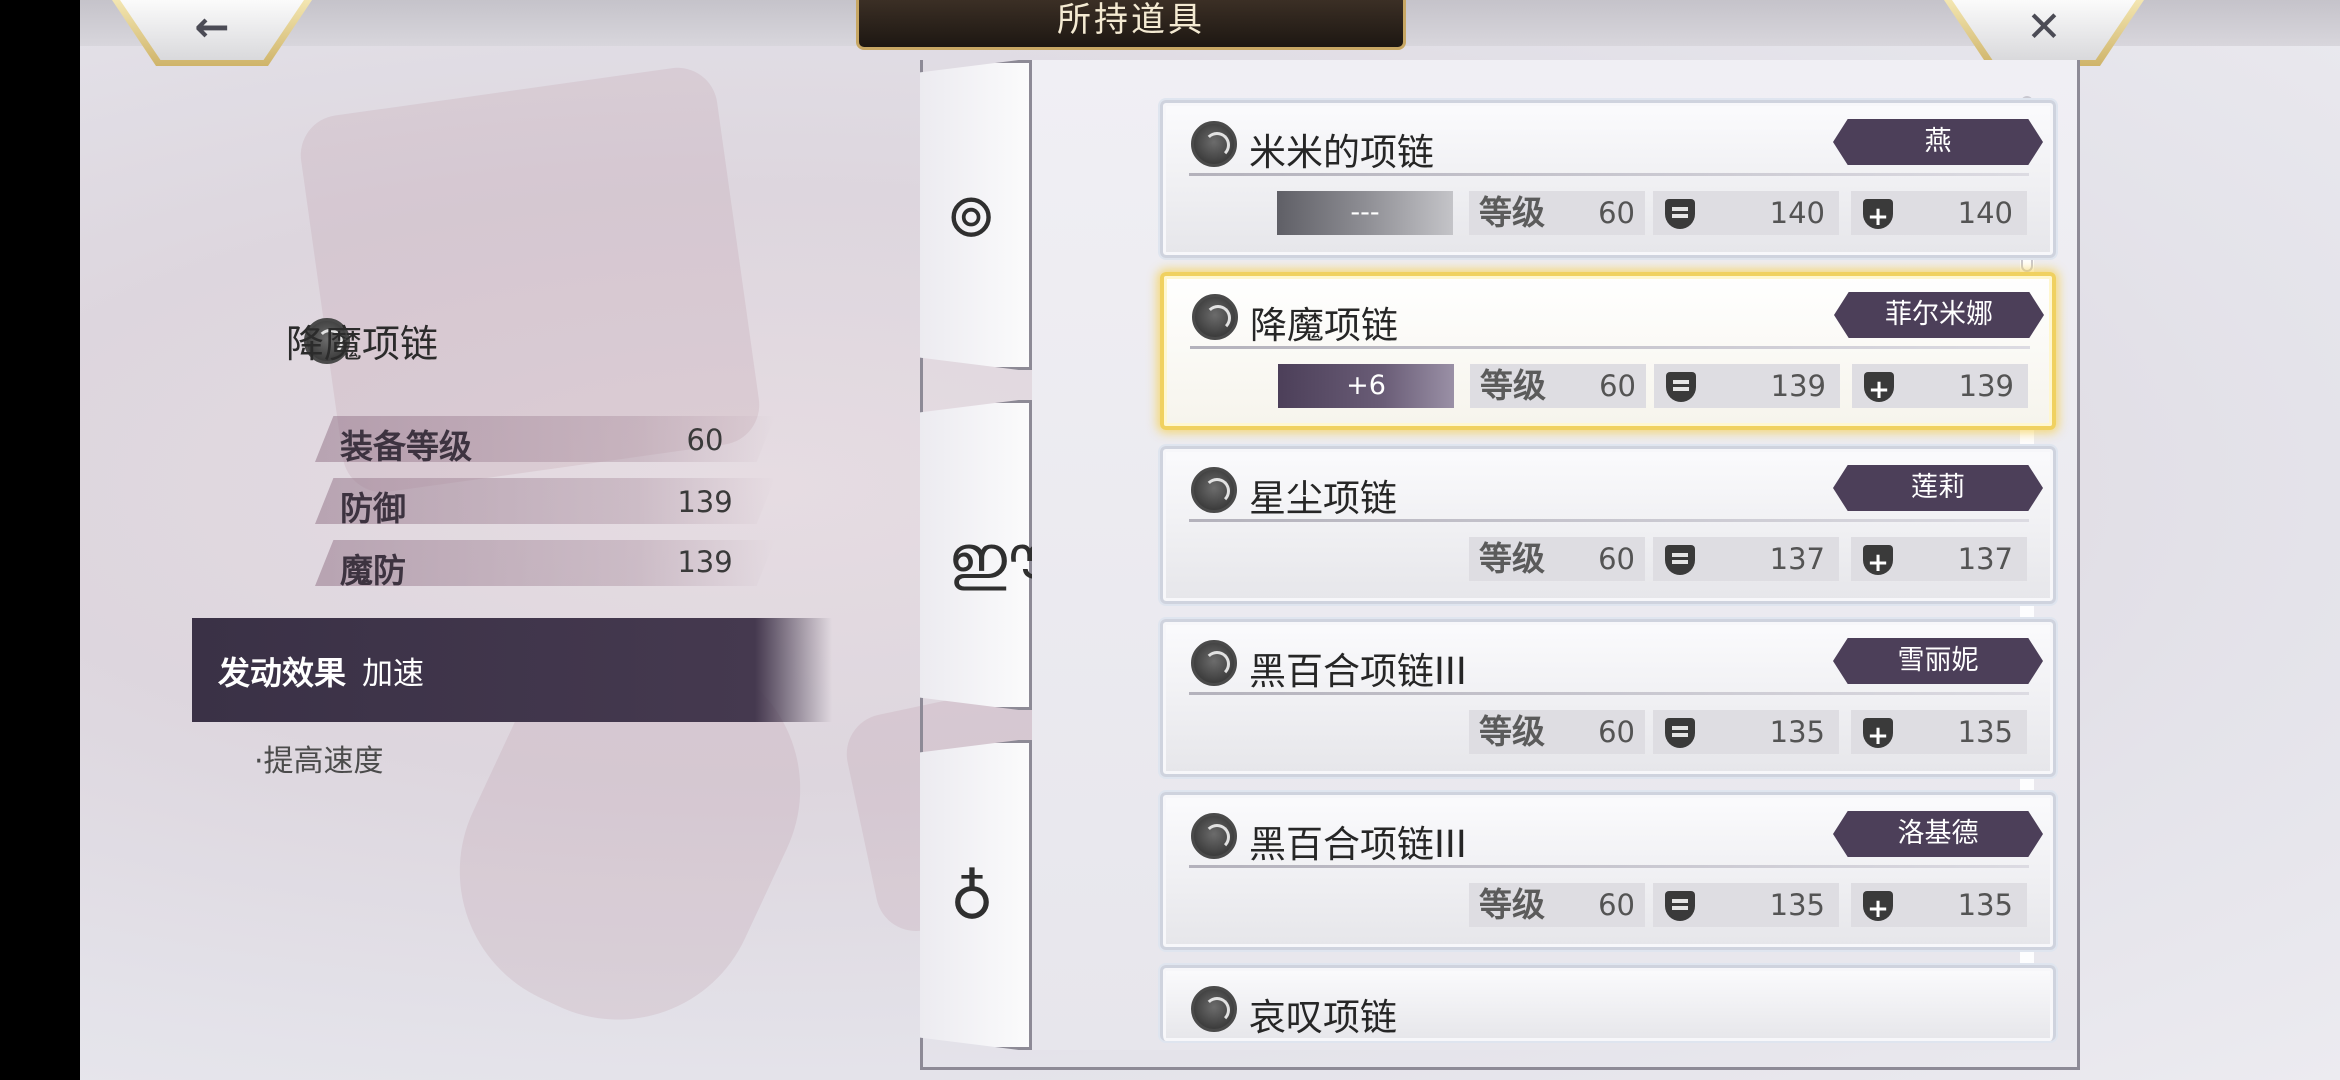  I want to click on tab-ring: ♁, so click(976, 895).